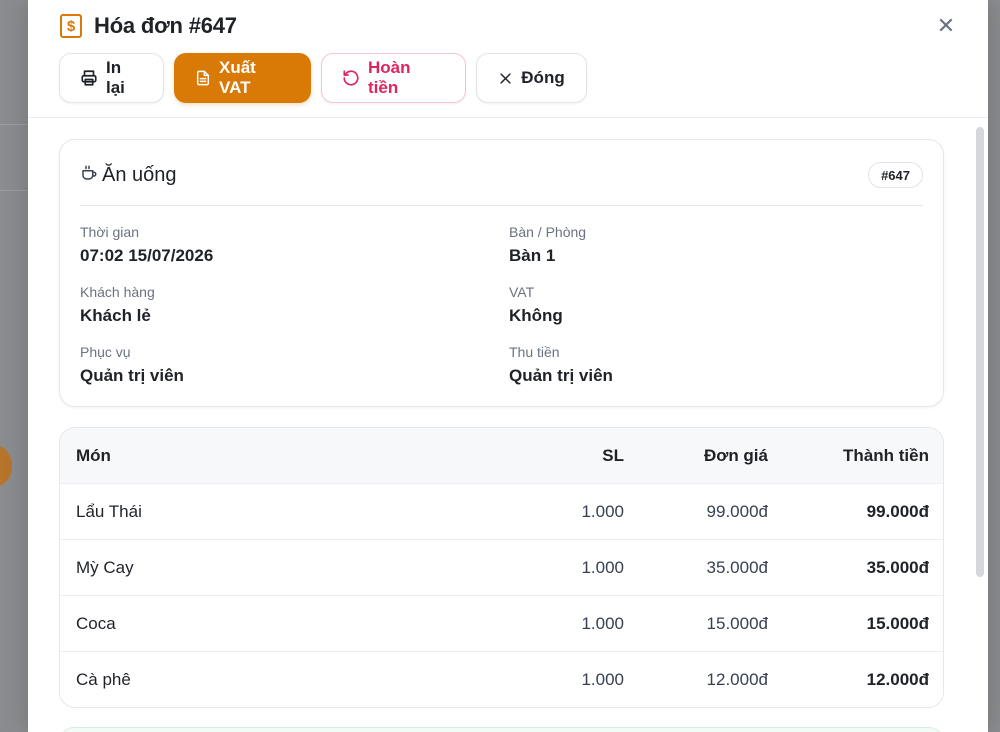  I want to click on card-title-text: Ăn uống, so click(139, 175).